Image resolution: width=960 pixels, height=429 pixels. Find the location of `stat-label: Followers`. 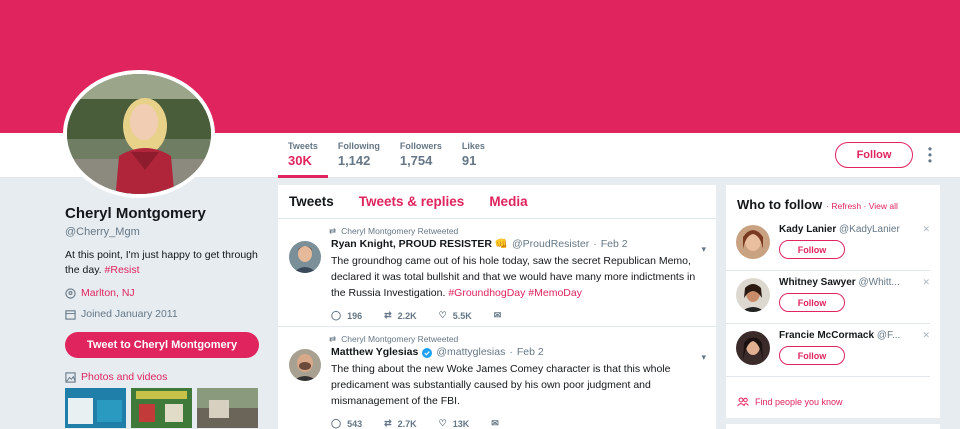

stat-label: Followers is located at coordinates (420, 146).